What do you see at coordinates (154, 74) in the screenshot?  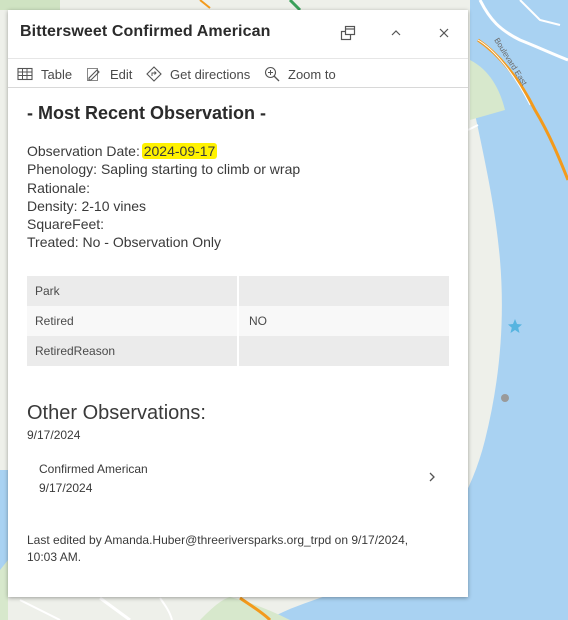 I see `directions-icon` at bounding box center [154, 74].